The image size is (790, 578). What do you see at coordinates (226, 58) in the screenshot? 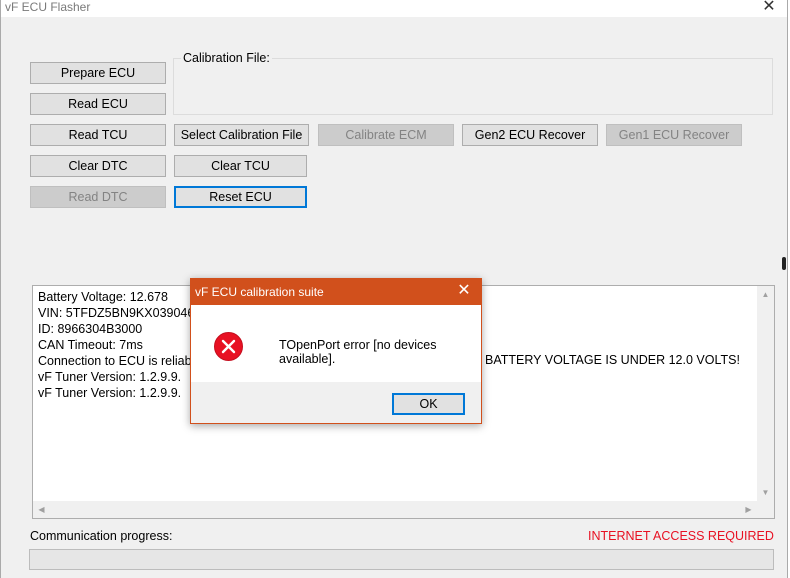
I see `calibration-file-label: Calibration File:` at bounding box center [226, 58].